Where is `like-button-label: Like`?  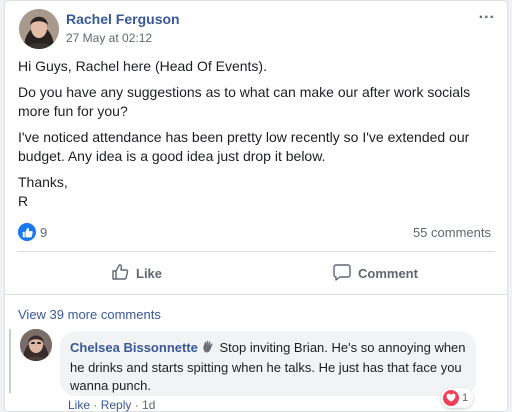
like-button-label: Like is located at coordinates (149, 273).